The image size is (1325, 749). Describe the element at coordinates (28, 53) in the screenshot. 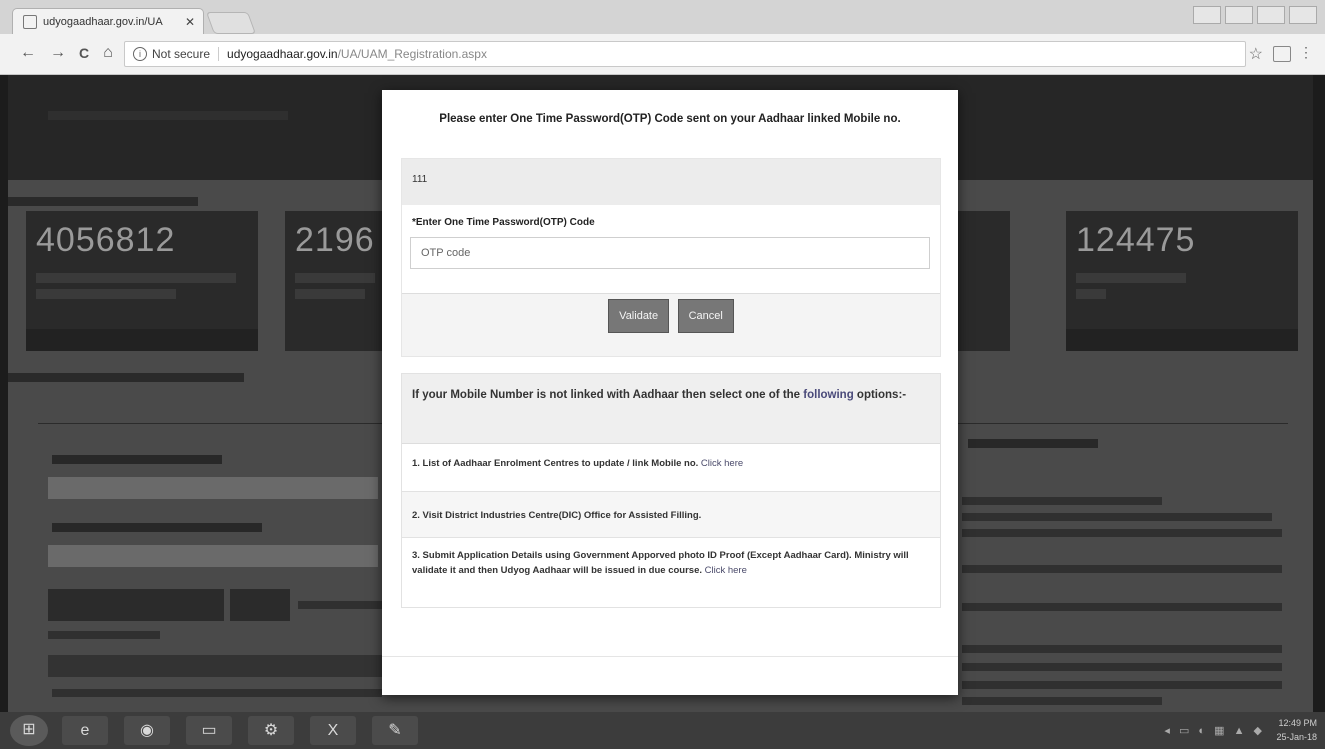

I see `back-button: ←` at that location.